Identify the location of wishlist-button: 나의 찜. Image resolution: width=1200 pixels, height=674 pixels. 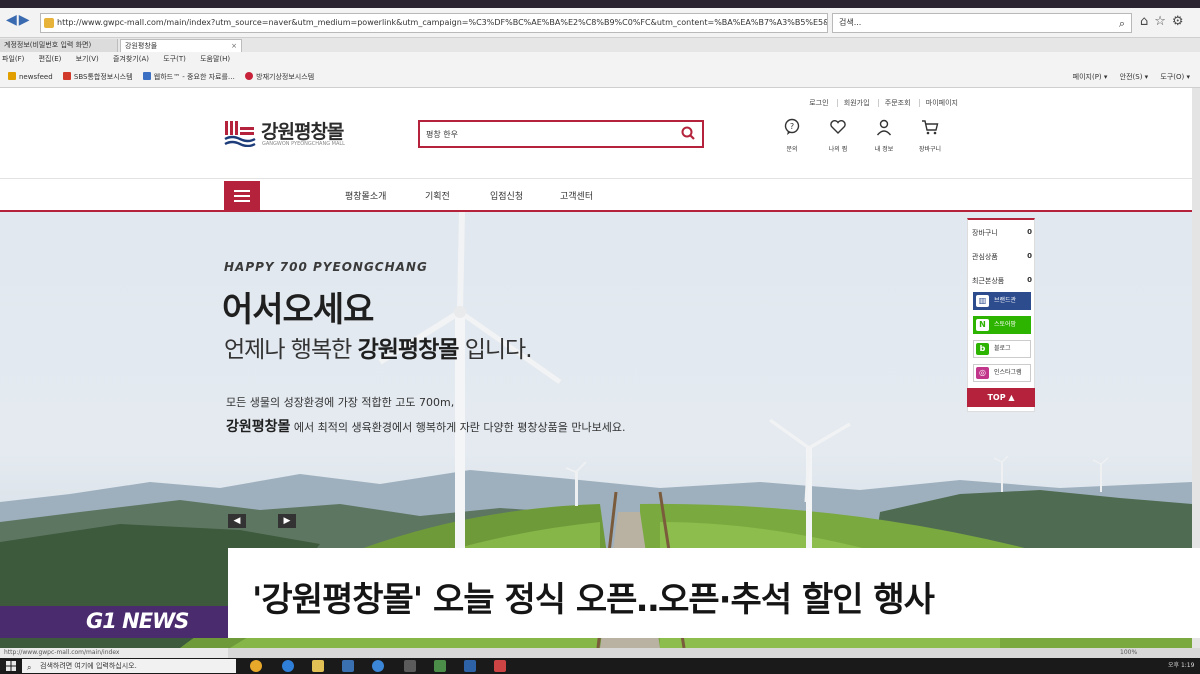
(838, 135).